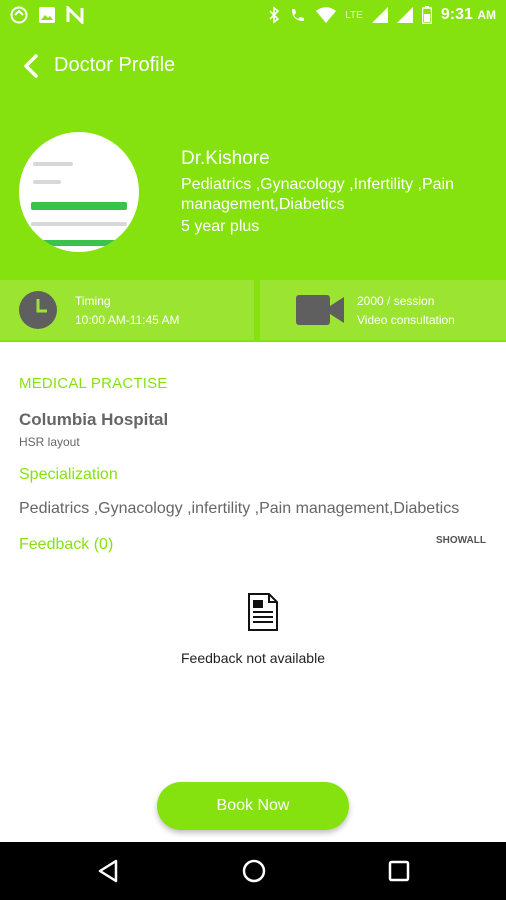  What do you see at coordinates (461, 540) in the screenshot?
I see `show-all-button: SHOWALL` at bounding box center [461, 540].